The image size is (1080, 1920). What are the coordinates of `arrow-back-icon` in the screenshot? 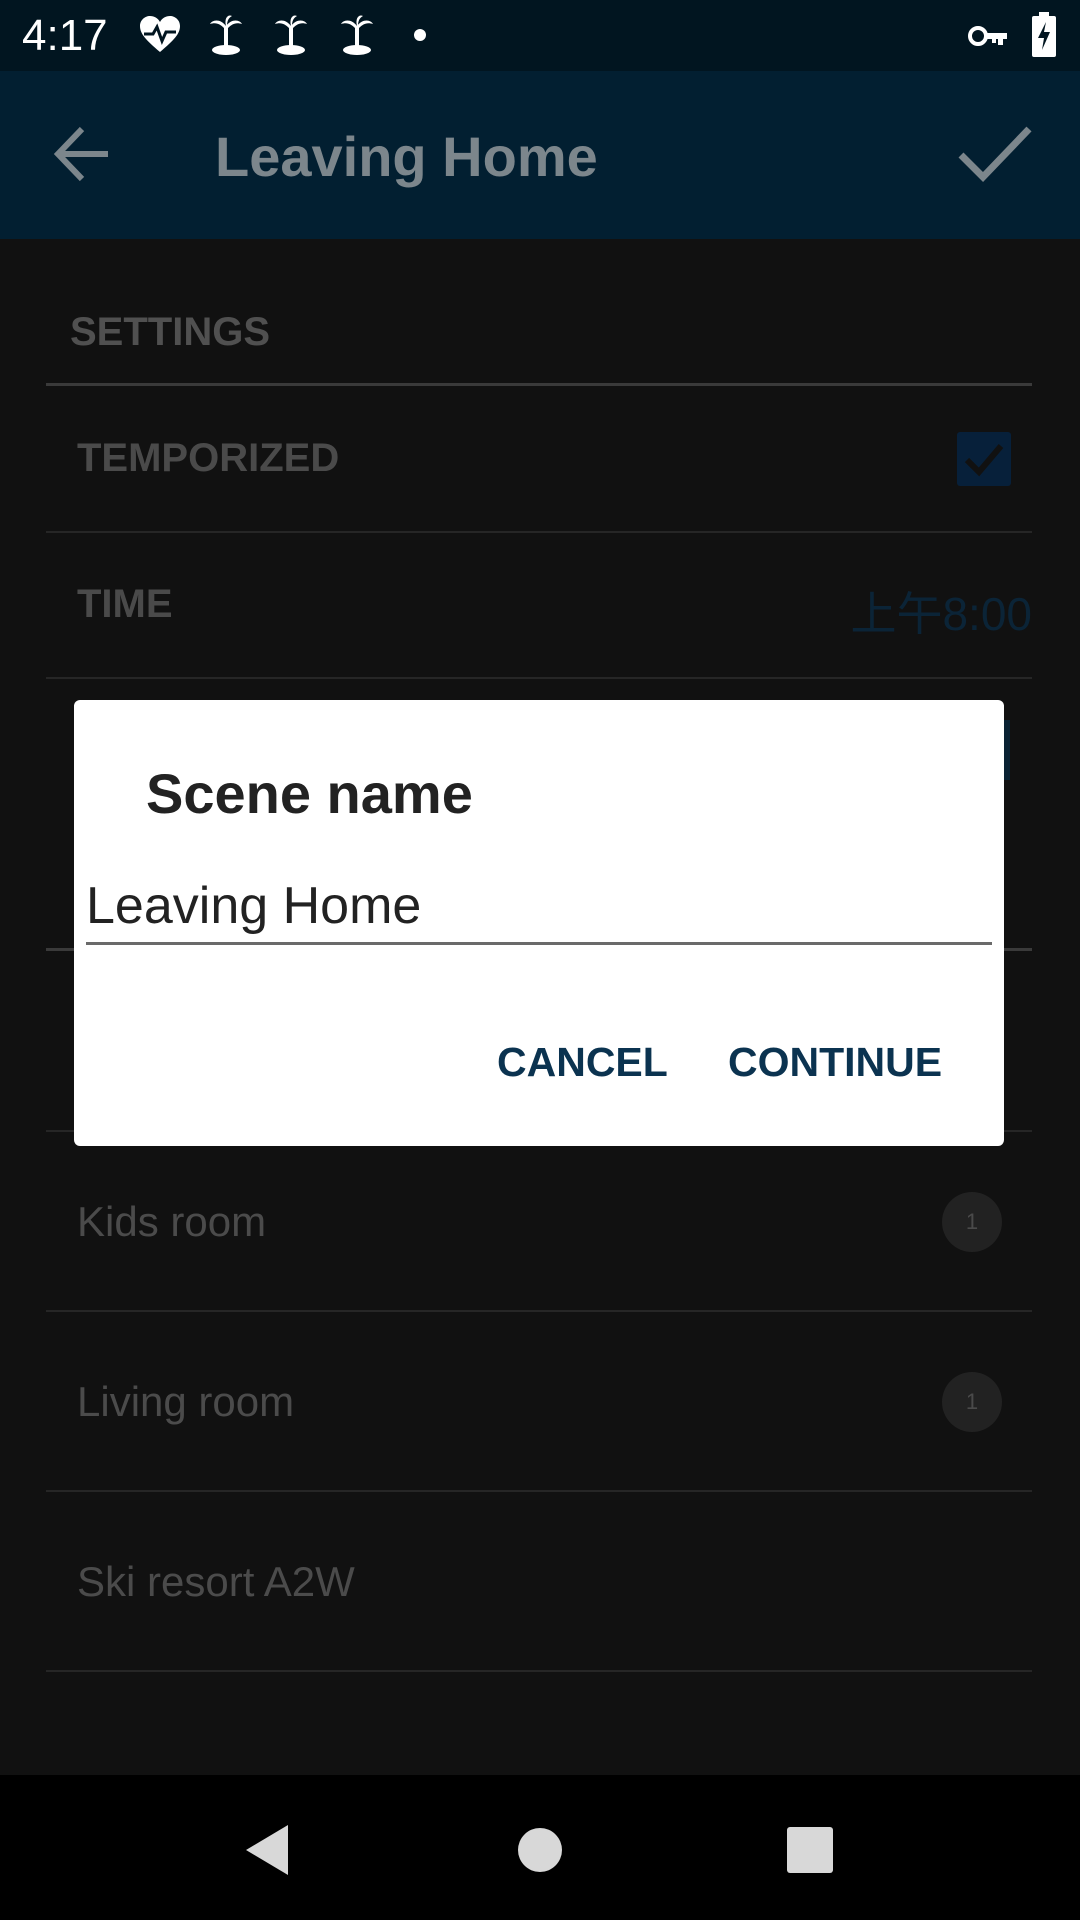 It's located at (83, 154).